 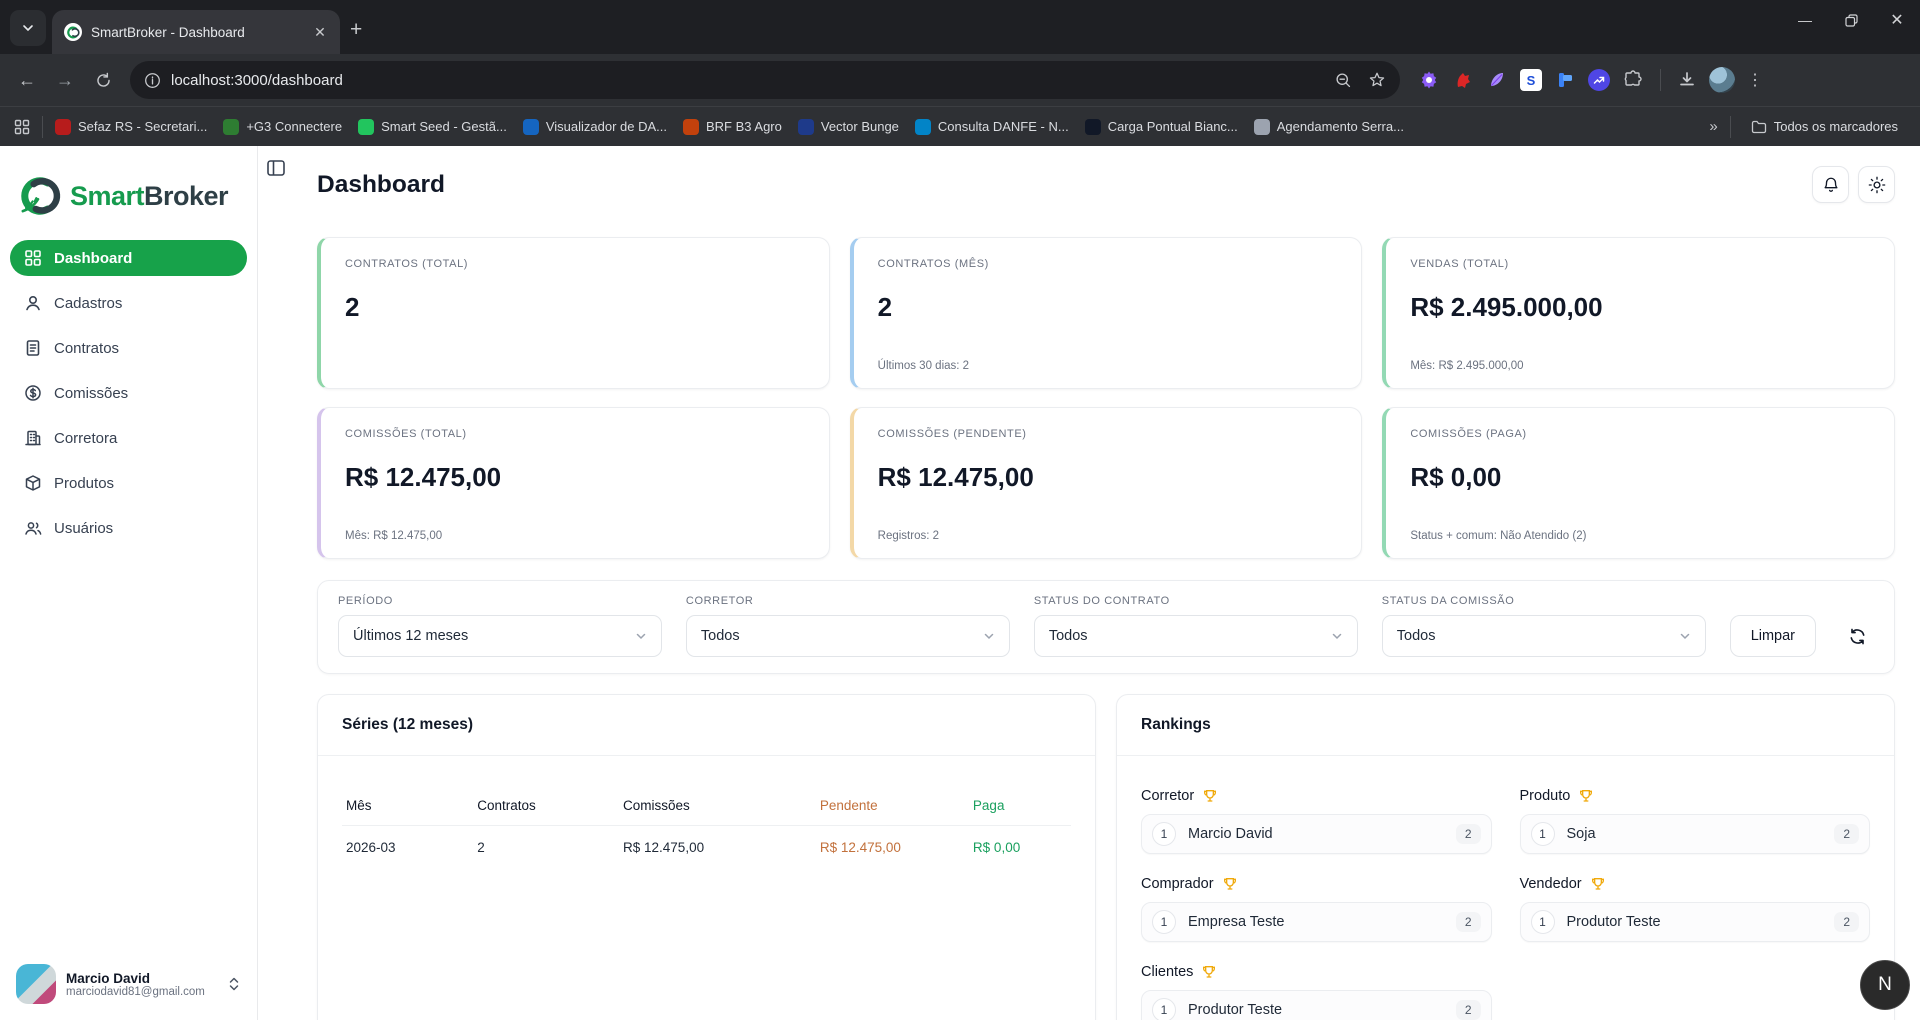 What do you see at coordinates (103, 80) in the screenshot?
I see `reload-icon` at bounding box center [103, 80].